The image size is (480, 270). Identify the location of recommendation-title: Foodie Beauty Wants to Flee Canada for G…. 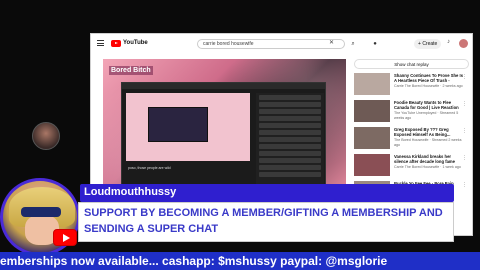
(429, 105).